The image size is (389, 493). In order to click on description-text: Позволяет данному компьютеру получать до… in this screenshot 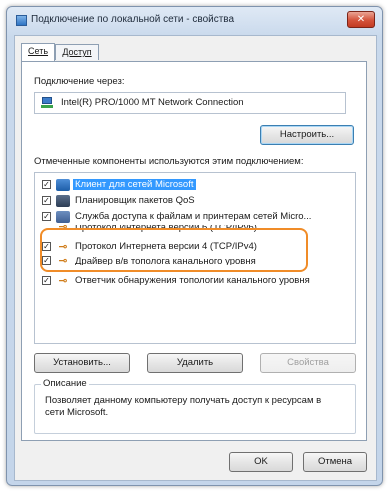, I will do `click(183, 406)`.